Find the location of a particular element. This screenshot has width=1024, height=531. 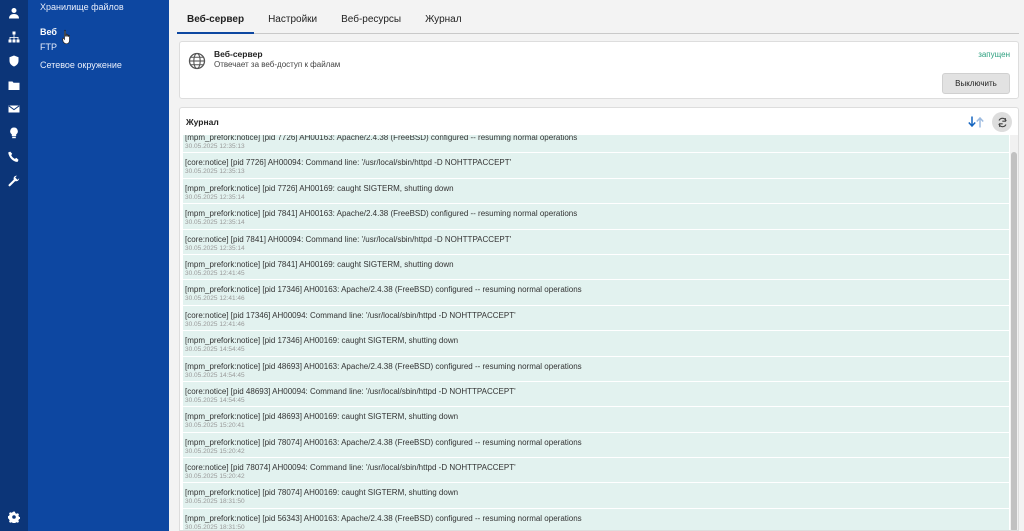

folder-icon is located at coordinates (14, 85).